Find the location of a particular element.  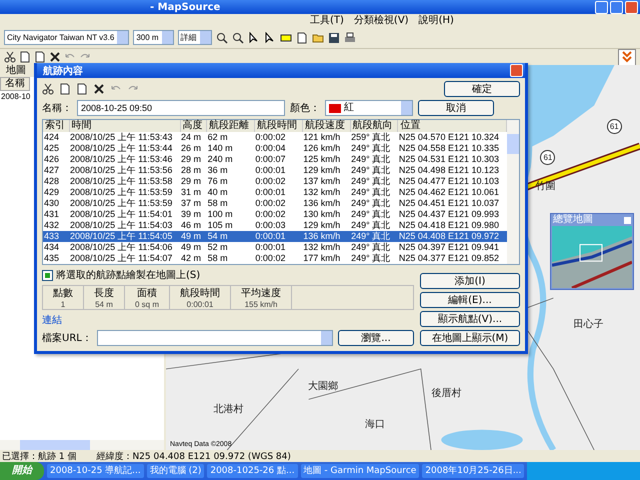

url-label: 檔案URL： is located at coordinates (67, 338).